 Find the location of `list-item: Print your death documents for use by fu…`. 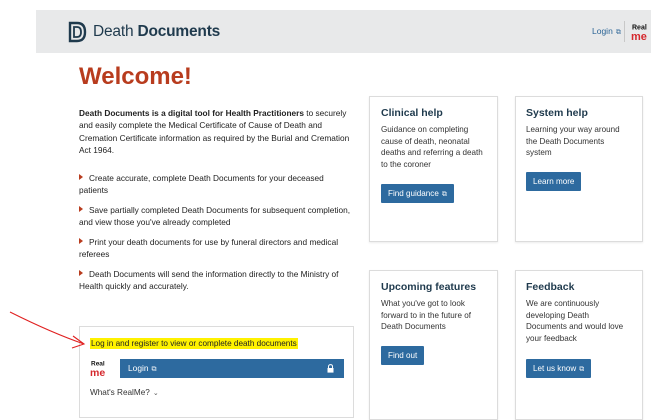

list-item: Print your death documents for use by fu… is located at coordinates (215, 248).